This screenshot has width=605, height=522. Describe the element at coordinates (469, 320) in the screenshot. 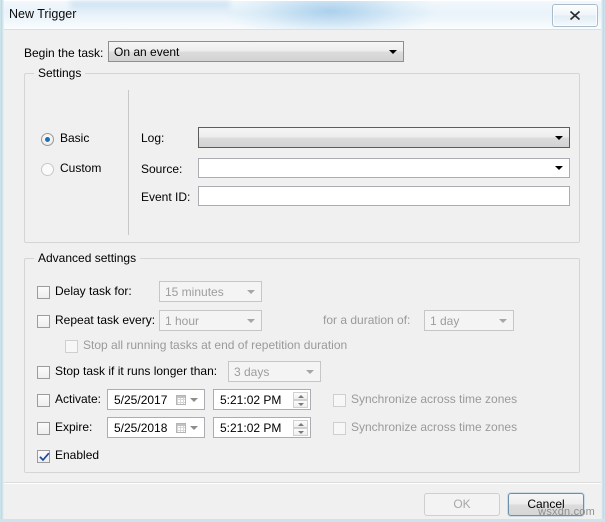

I see `duration-combo: 1 day` at that location.